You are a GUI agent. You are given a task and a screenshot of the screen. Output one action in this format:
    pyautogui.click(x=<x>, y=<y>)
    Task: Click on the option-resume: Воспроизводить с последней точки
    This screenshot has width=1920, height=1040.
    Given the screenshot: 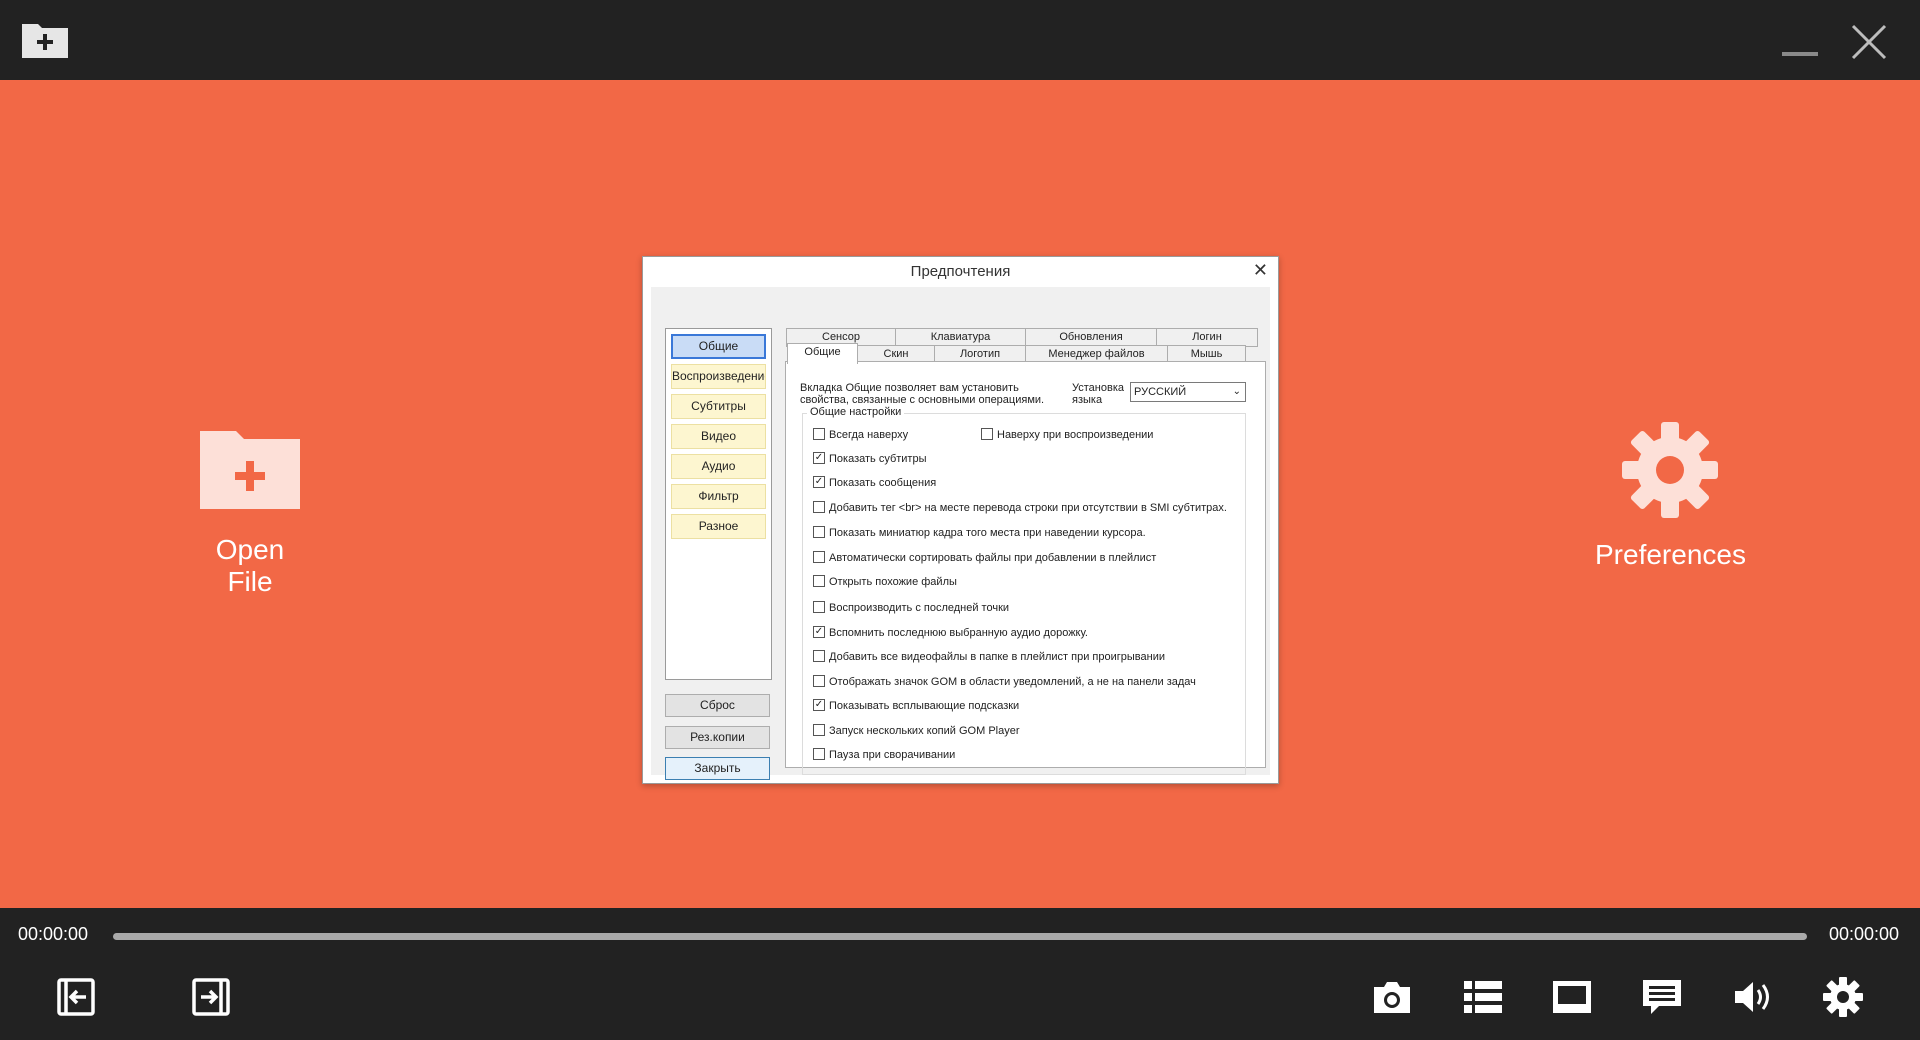 What is the action you would take?
    pyautogui.click(x=911, y=607)
    